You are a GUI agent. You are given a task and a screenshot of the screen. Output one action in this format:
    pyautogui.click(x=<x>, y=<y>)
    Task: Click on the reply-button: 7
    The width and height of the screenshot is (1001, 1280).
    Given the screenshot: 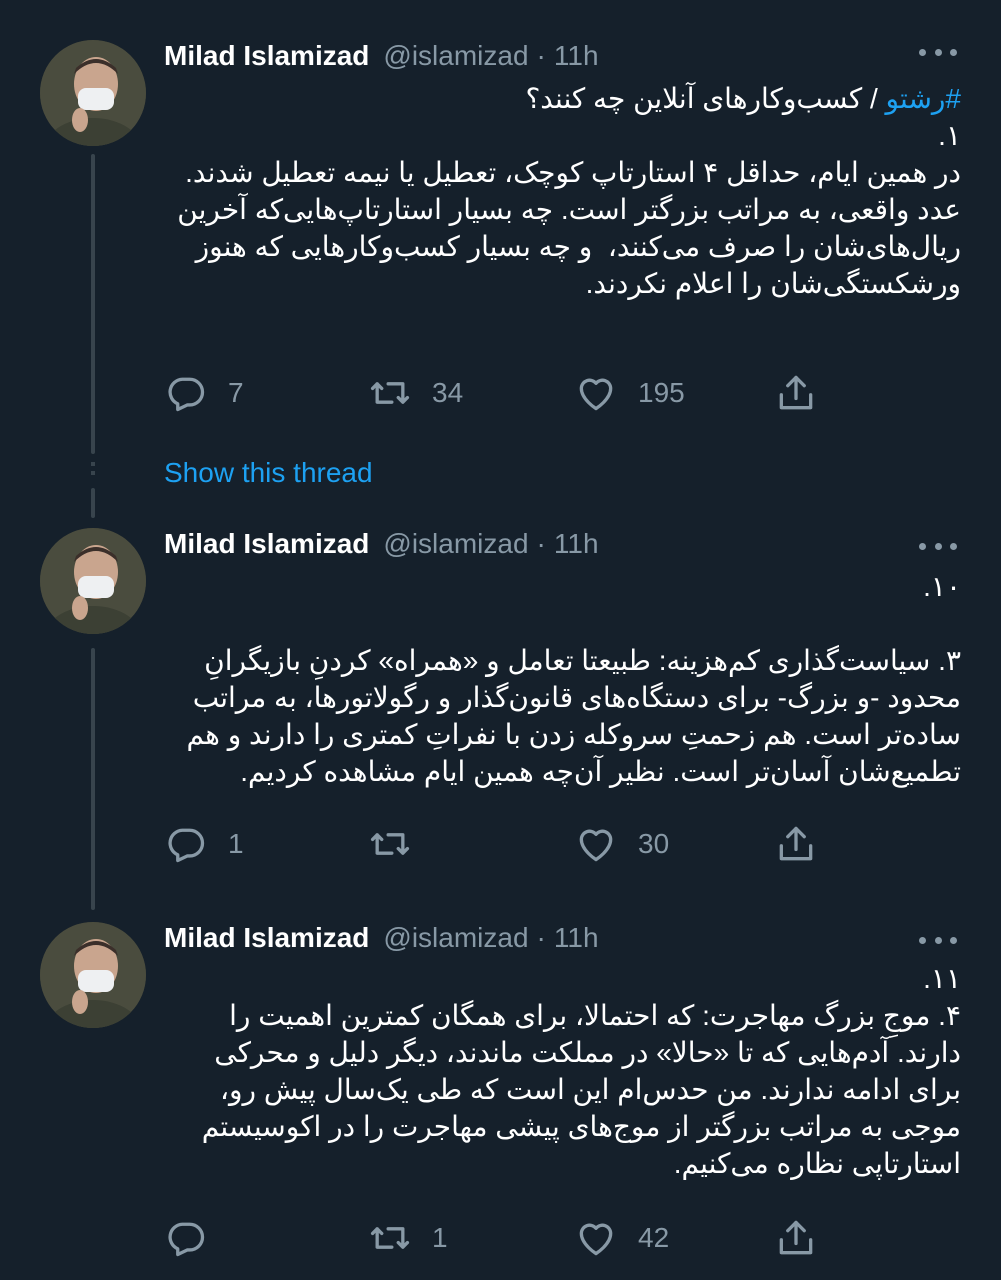 What is the action you would take?
    pyautogui.click(x=204, y=393)
    